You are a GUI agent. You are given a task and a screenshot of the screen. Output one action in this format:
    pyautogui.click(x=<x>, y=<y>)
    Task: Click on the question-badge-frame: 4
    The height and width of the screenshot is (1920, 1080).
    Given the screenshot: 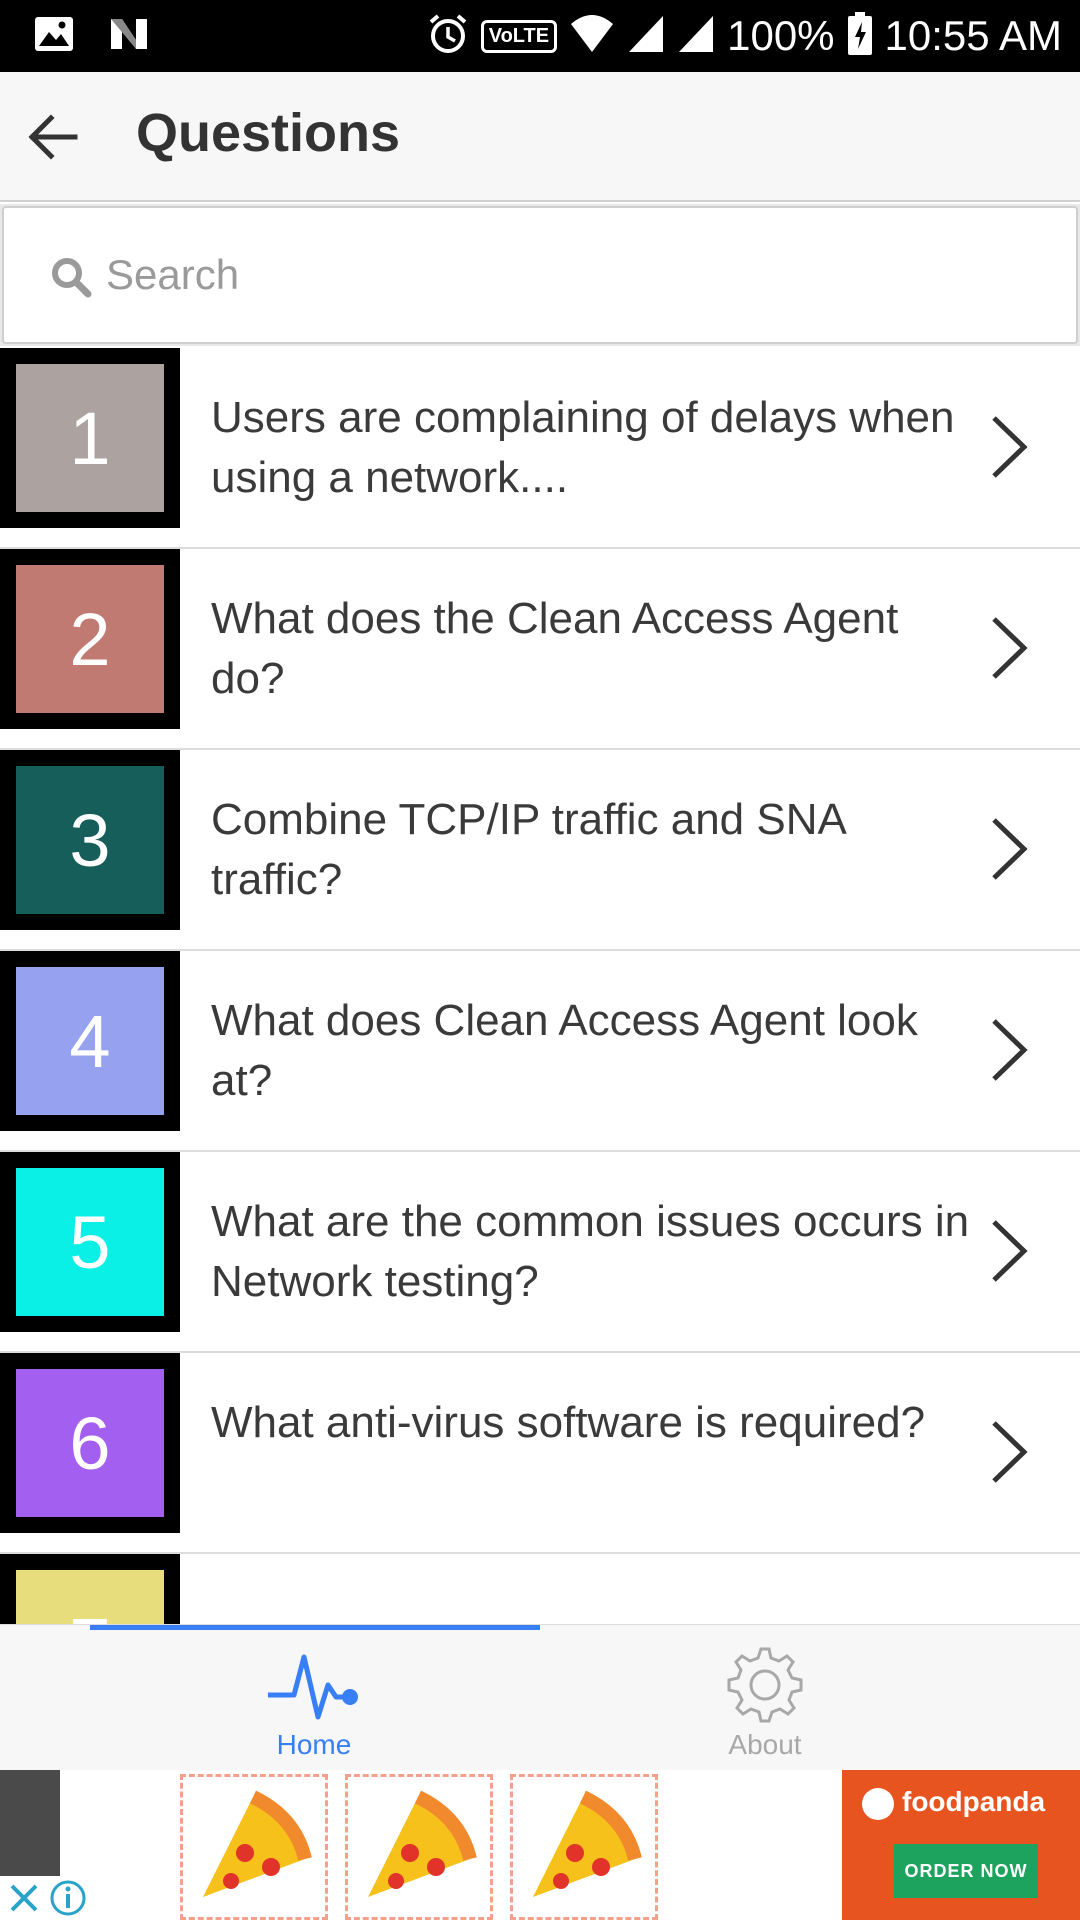 What is the action you would take?
    pyautogui.click(x=90, y=1041)
    